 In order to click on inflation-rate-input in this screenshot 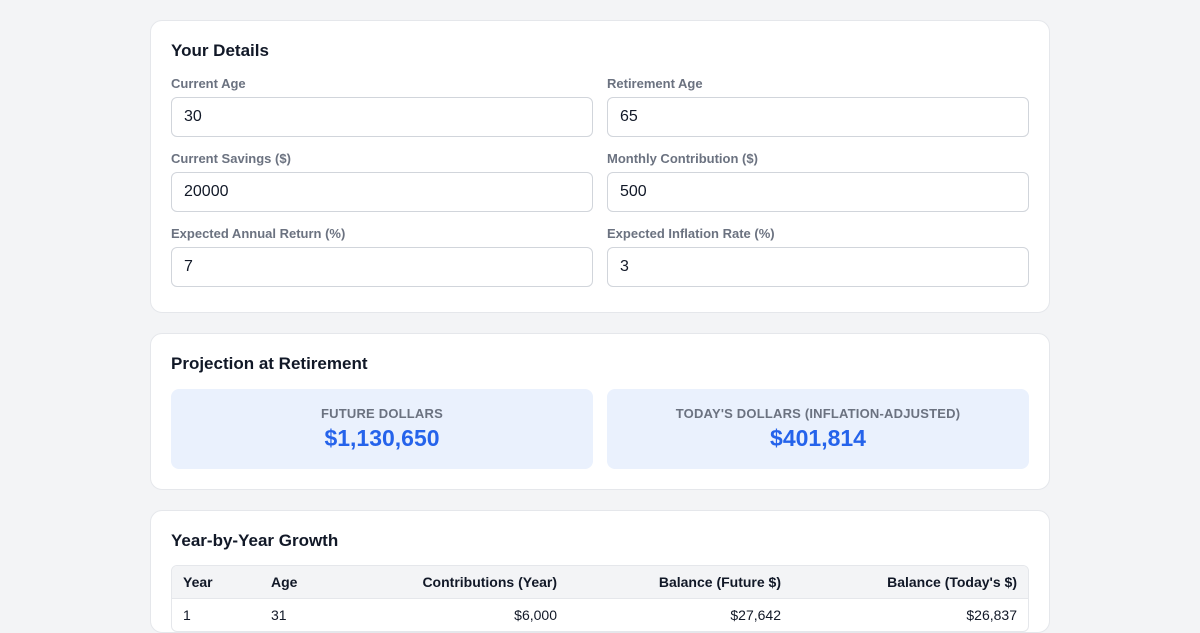, I will do `click(818, 267)`.